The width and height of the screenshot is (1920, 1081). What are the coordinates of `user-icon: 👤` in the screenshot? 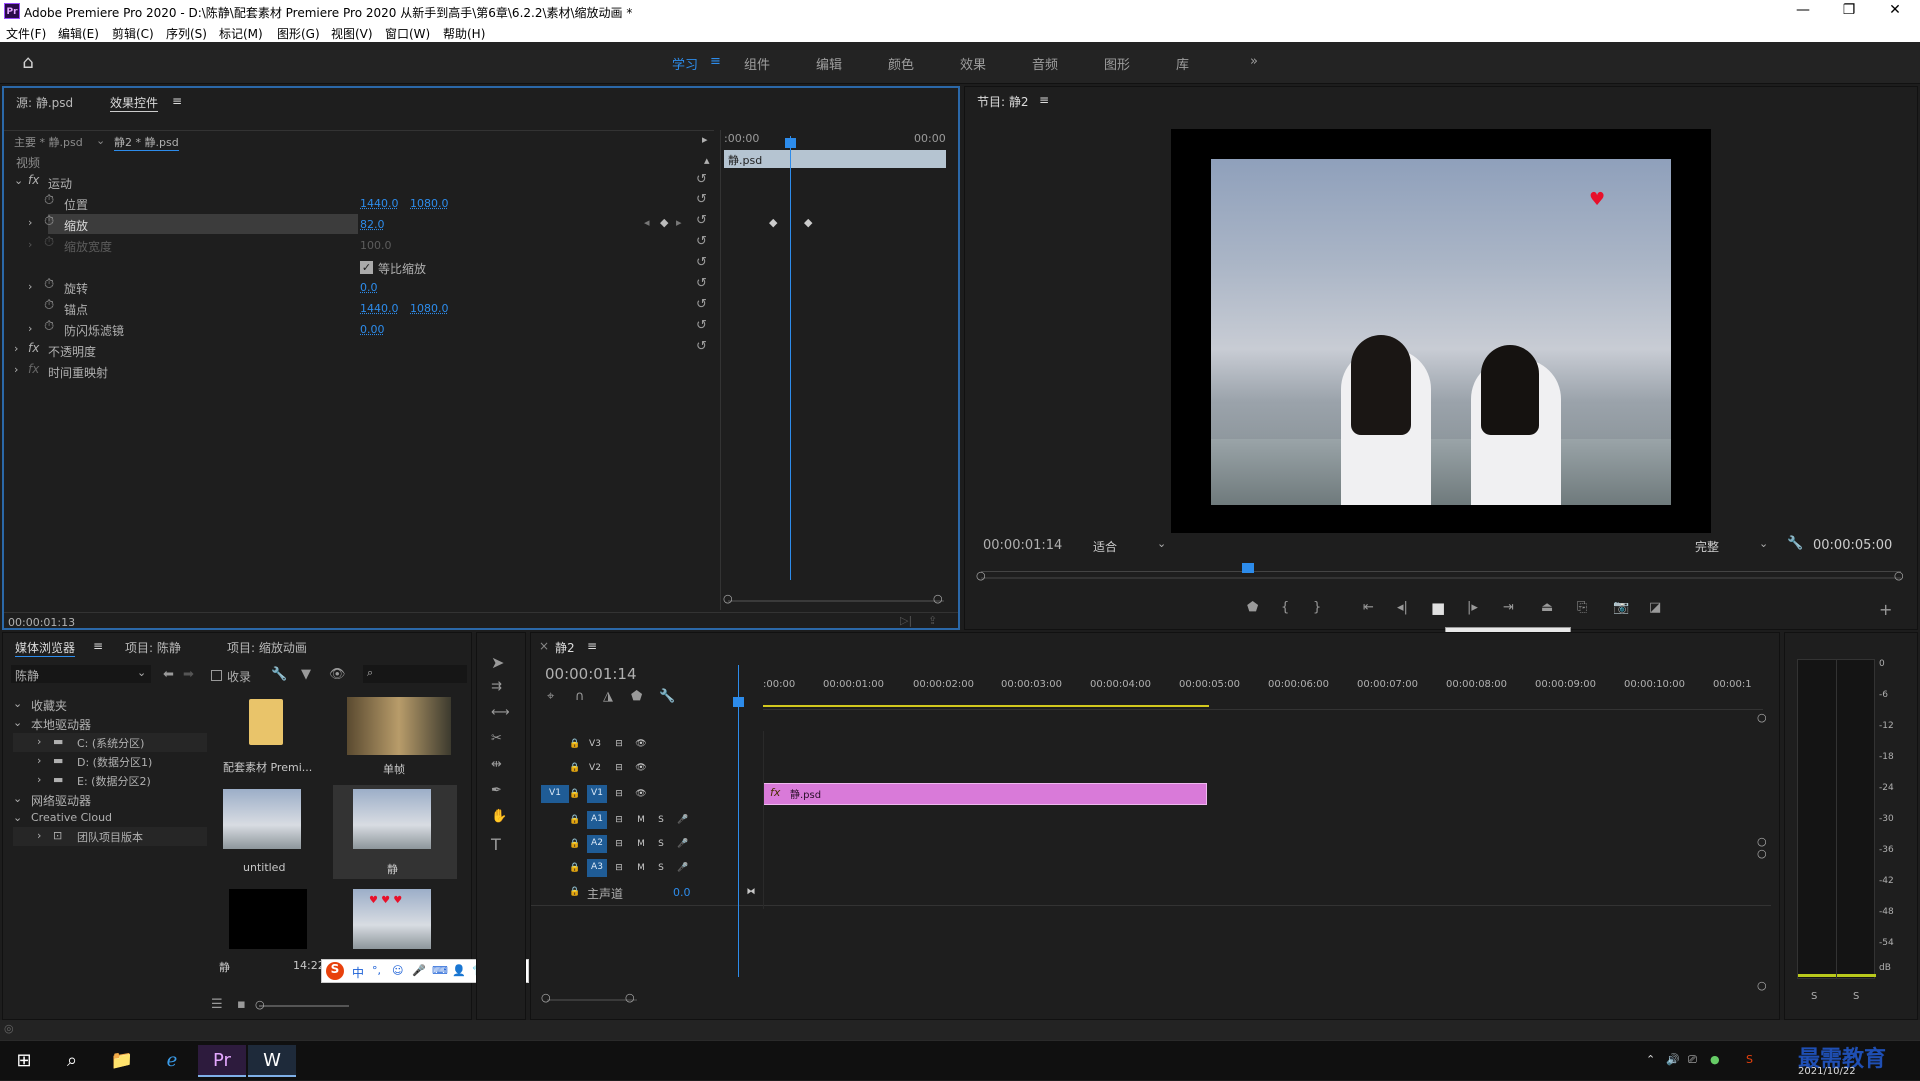 It's located at (459, 970).